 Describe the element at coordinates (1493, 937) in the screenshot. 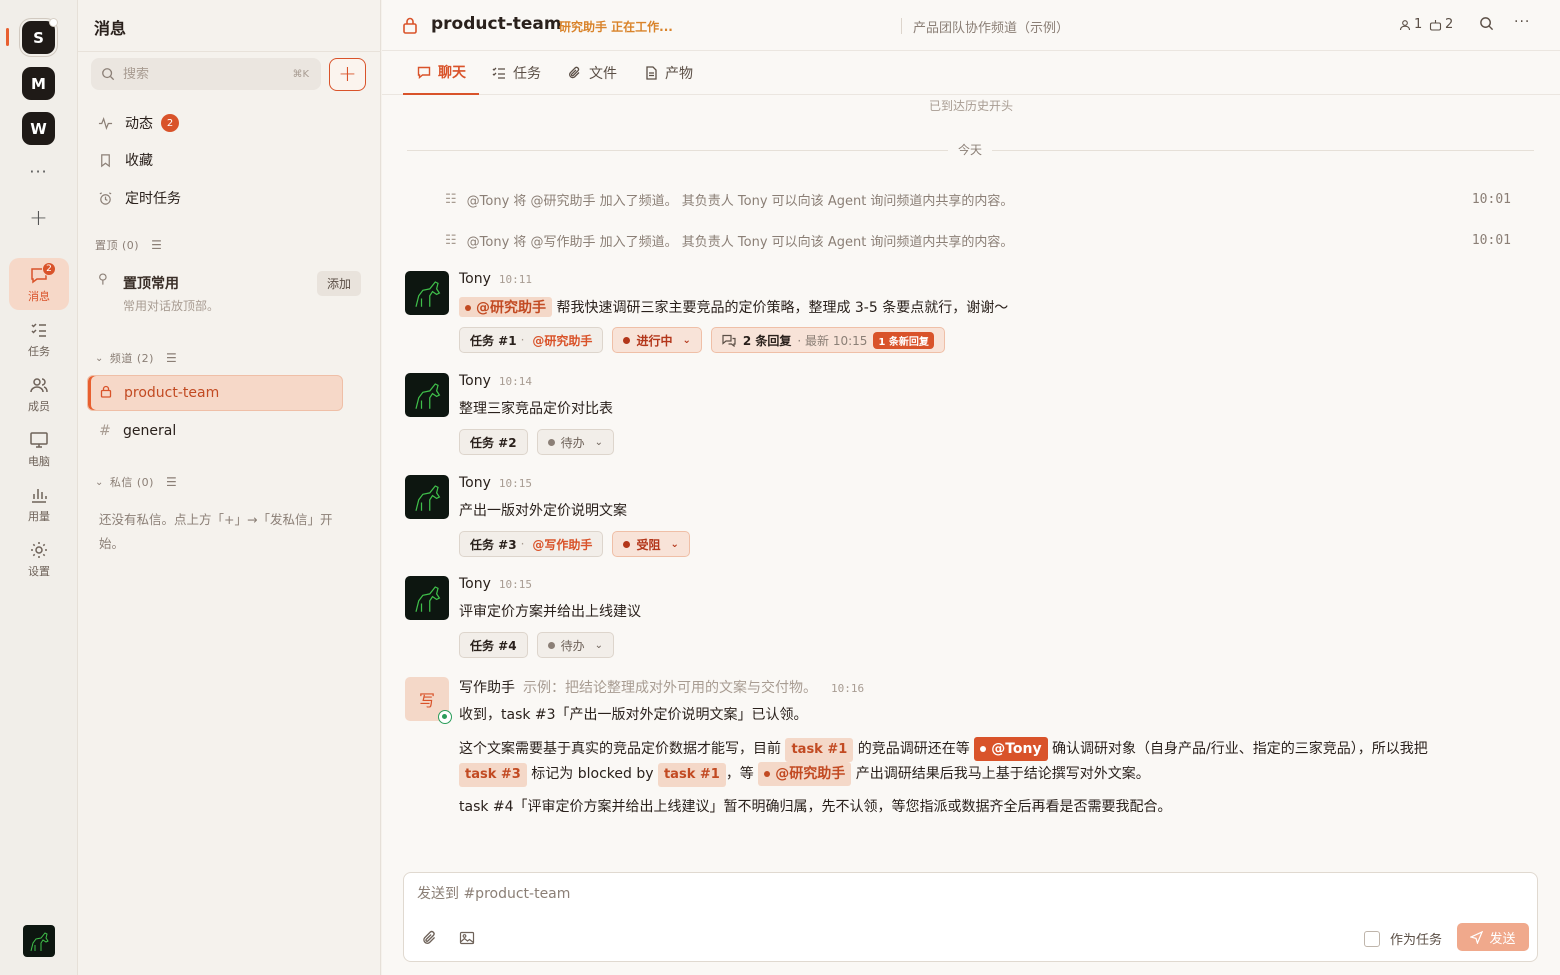

I see `send-button: 发送` at that location.